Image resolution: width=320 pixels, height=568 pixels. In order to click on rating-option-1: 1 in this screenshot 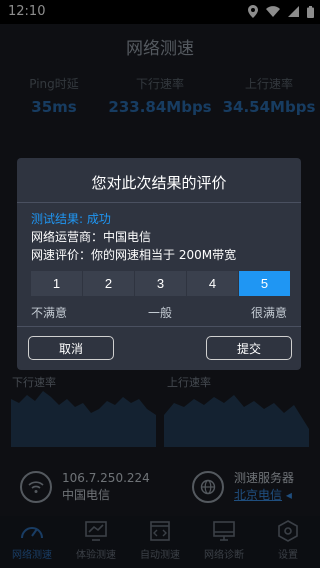, I will do `click(56, 283)`.